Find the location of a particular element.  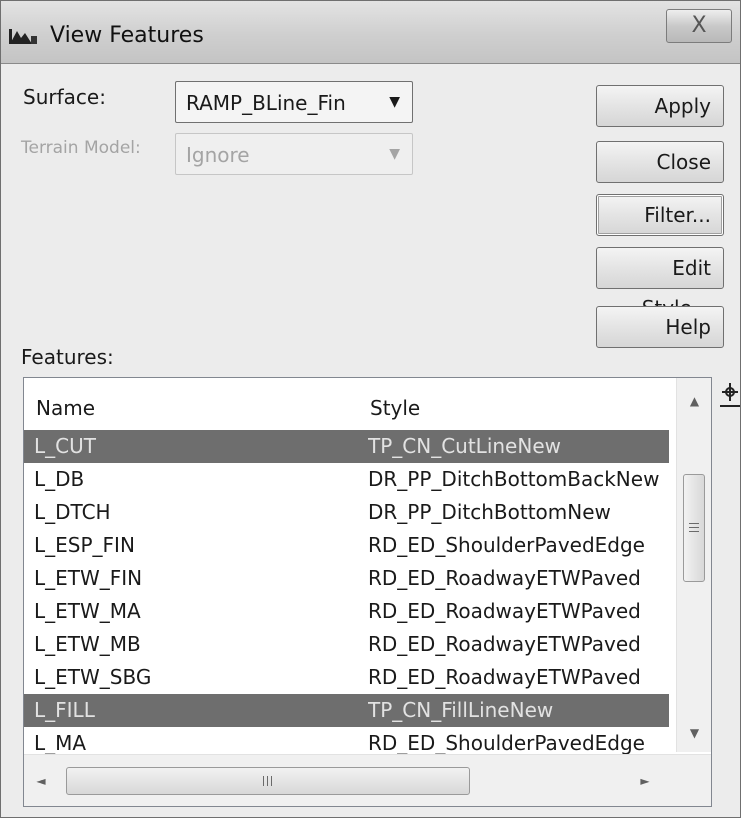

close-button: Close is located at coordinates (660, 162).